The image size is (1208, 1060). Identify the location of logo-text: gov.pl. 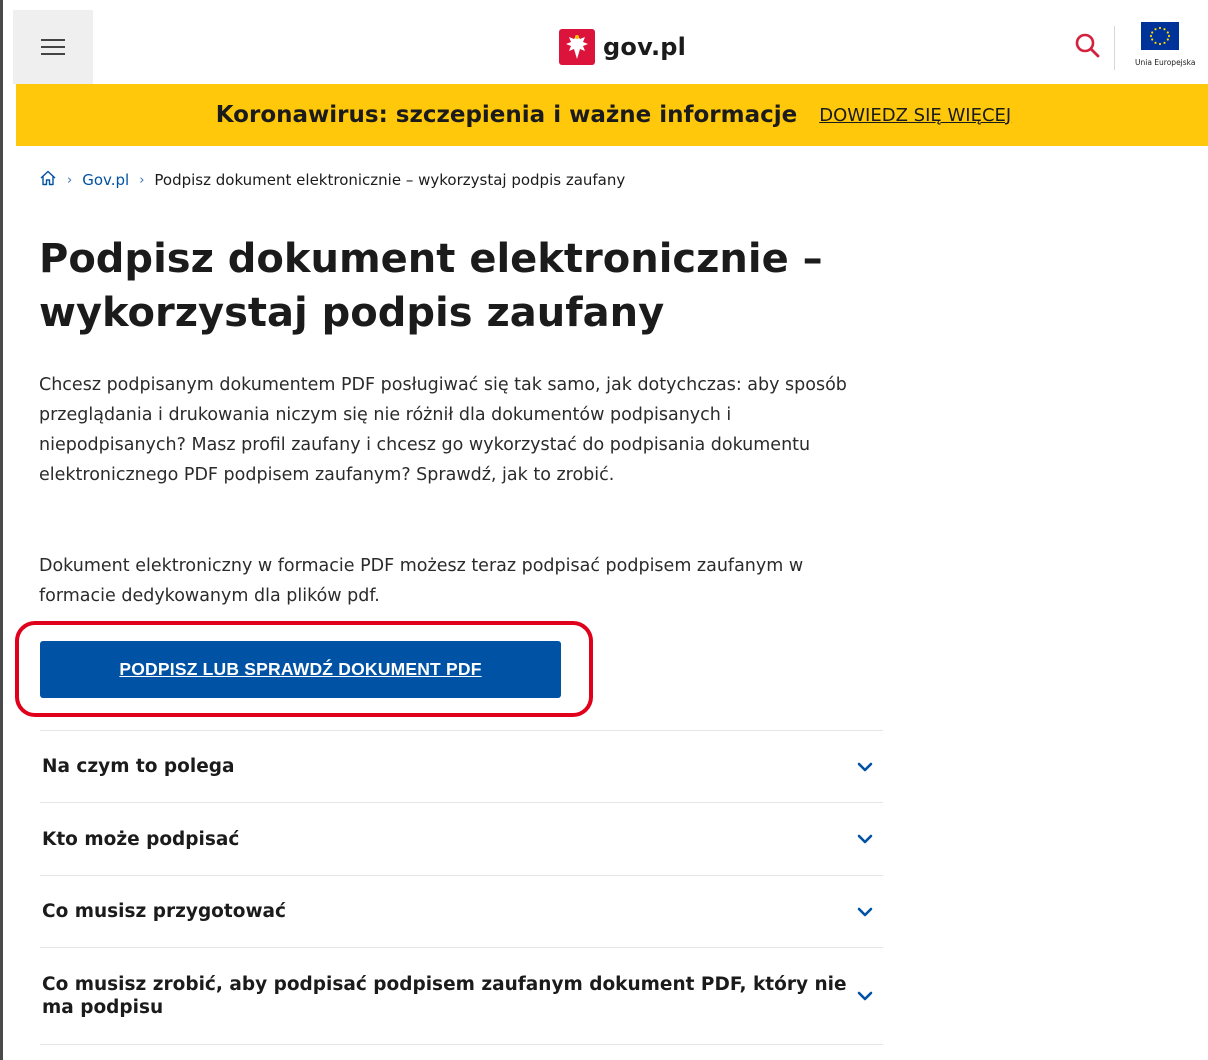
(645, 47).